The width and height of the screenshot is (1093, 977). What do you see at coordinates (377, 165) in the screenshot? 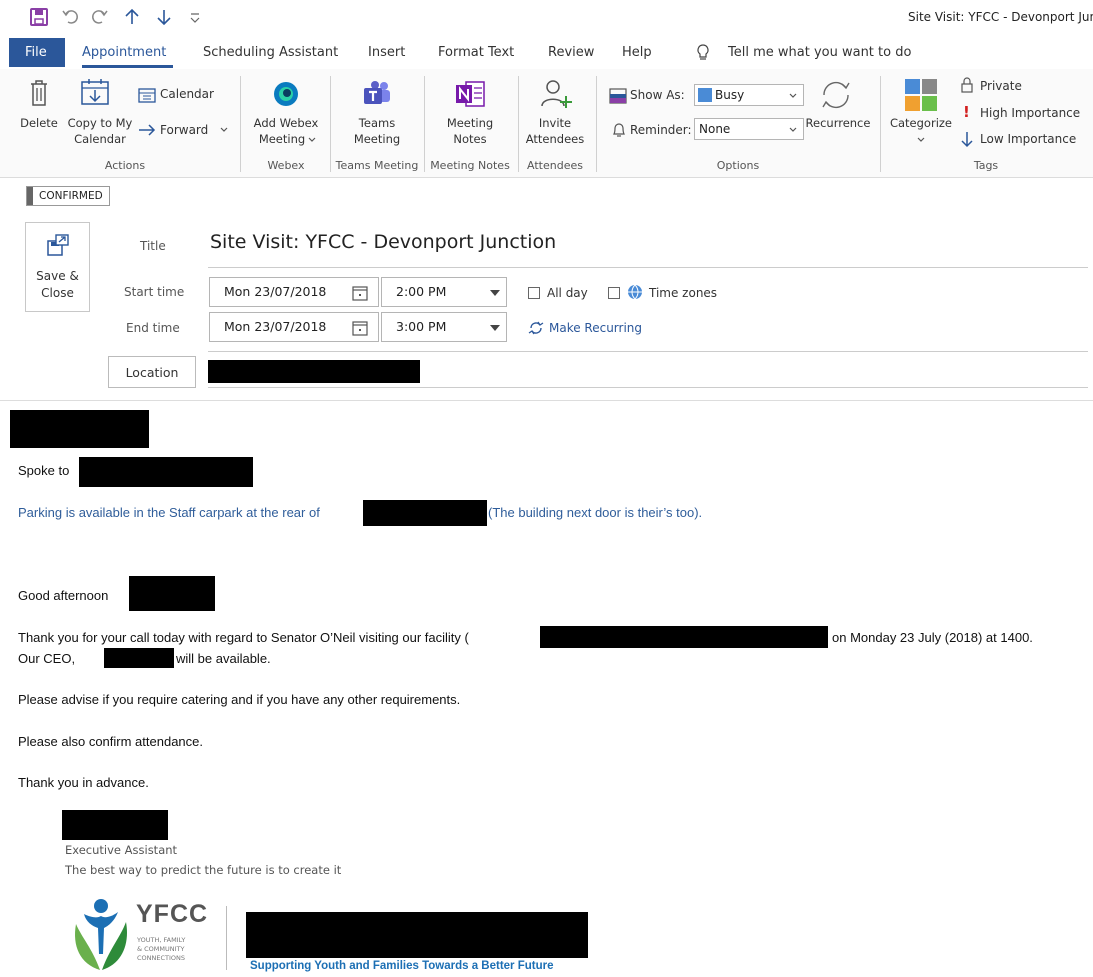
I see `teams-group-label: Teams Meeting` at bounding box center [377, 165].